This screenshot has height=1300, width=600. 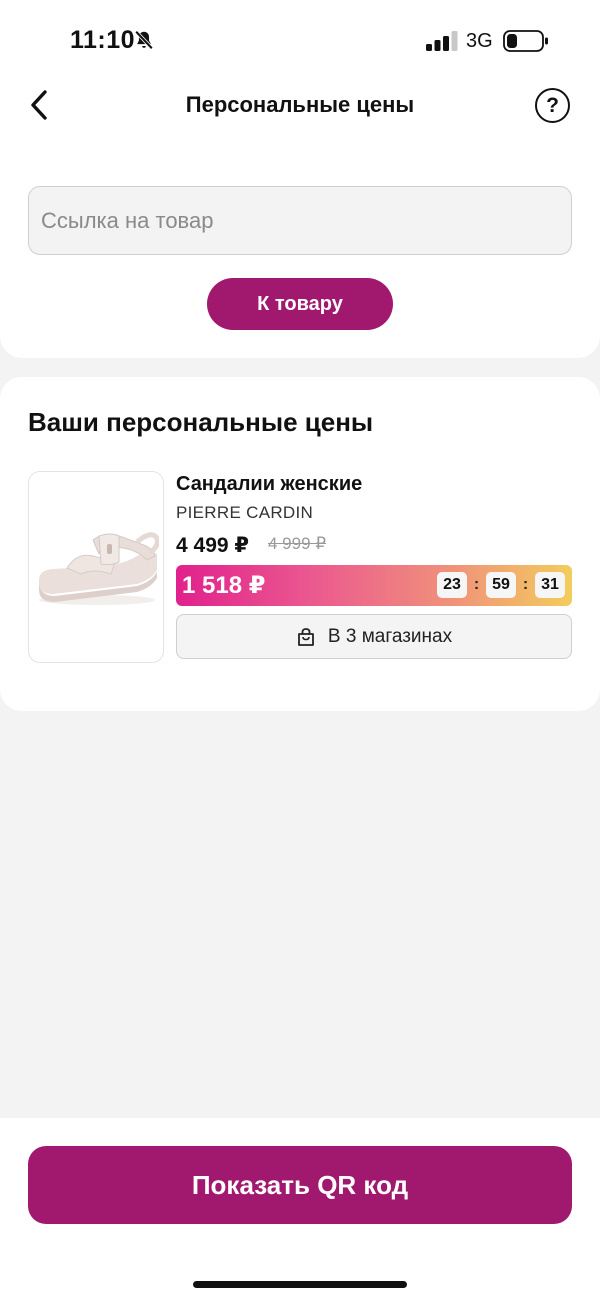 I want to click on product-old-price: 4 999 ₽, so click(x=297, y=543).